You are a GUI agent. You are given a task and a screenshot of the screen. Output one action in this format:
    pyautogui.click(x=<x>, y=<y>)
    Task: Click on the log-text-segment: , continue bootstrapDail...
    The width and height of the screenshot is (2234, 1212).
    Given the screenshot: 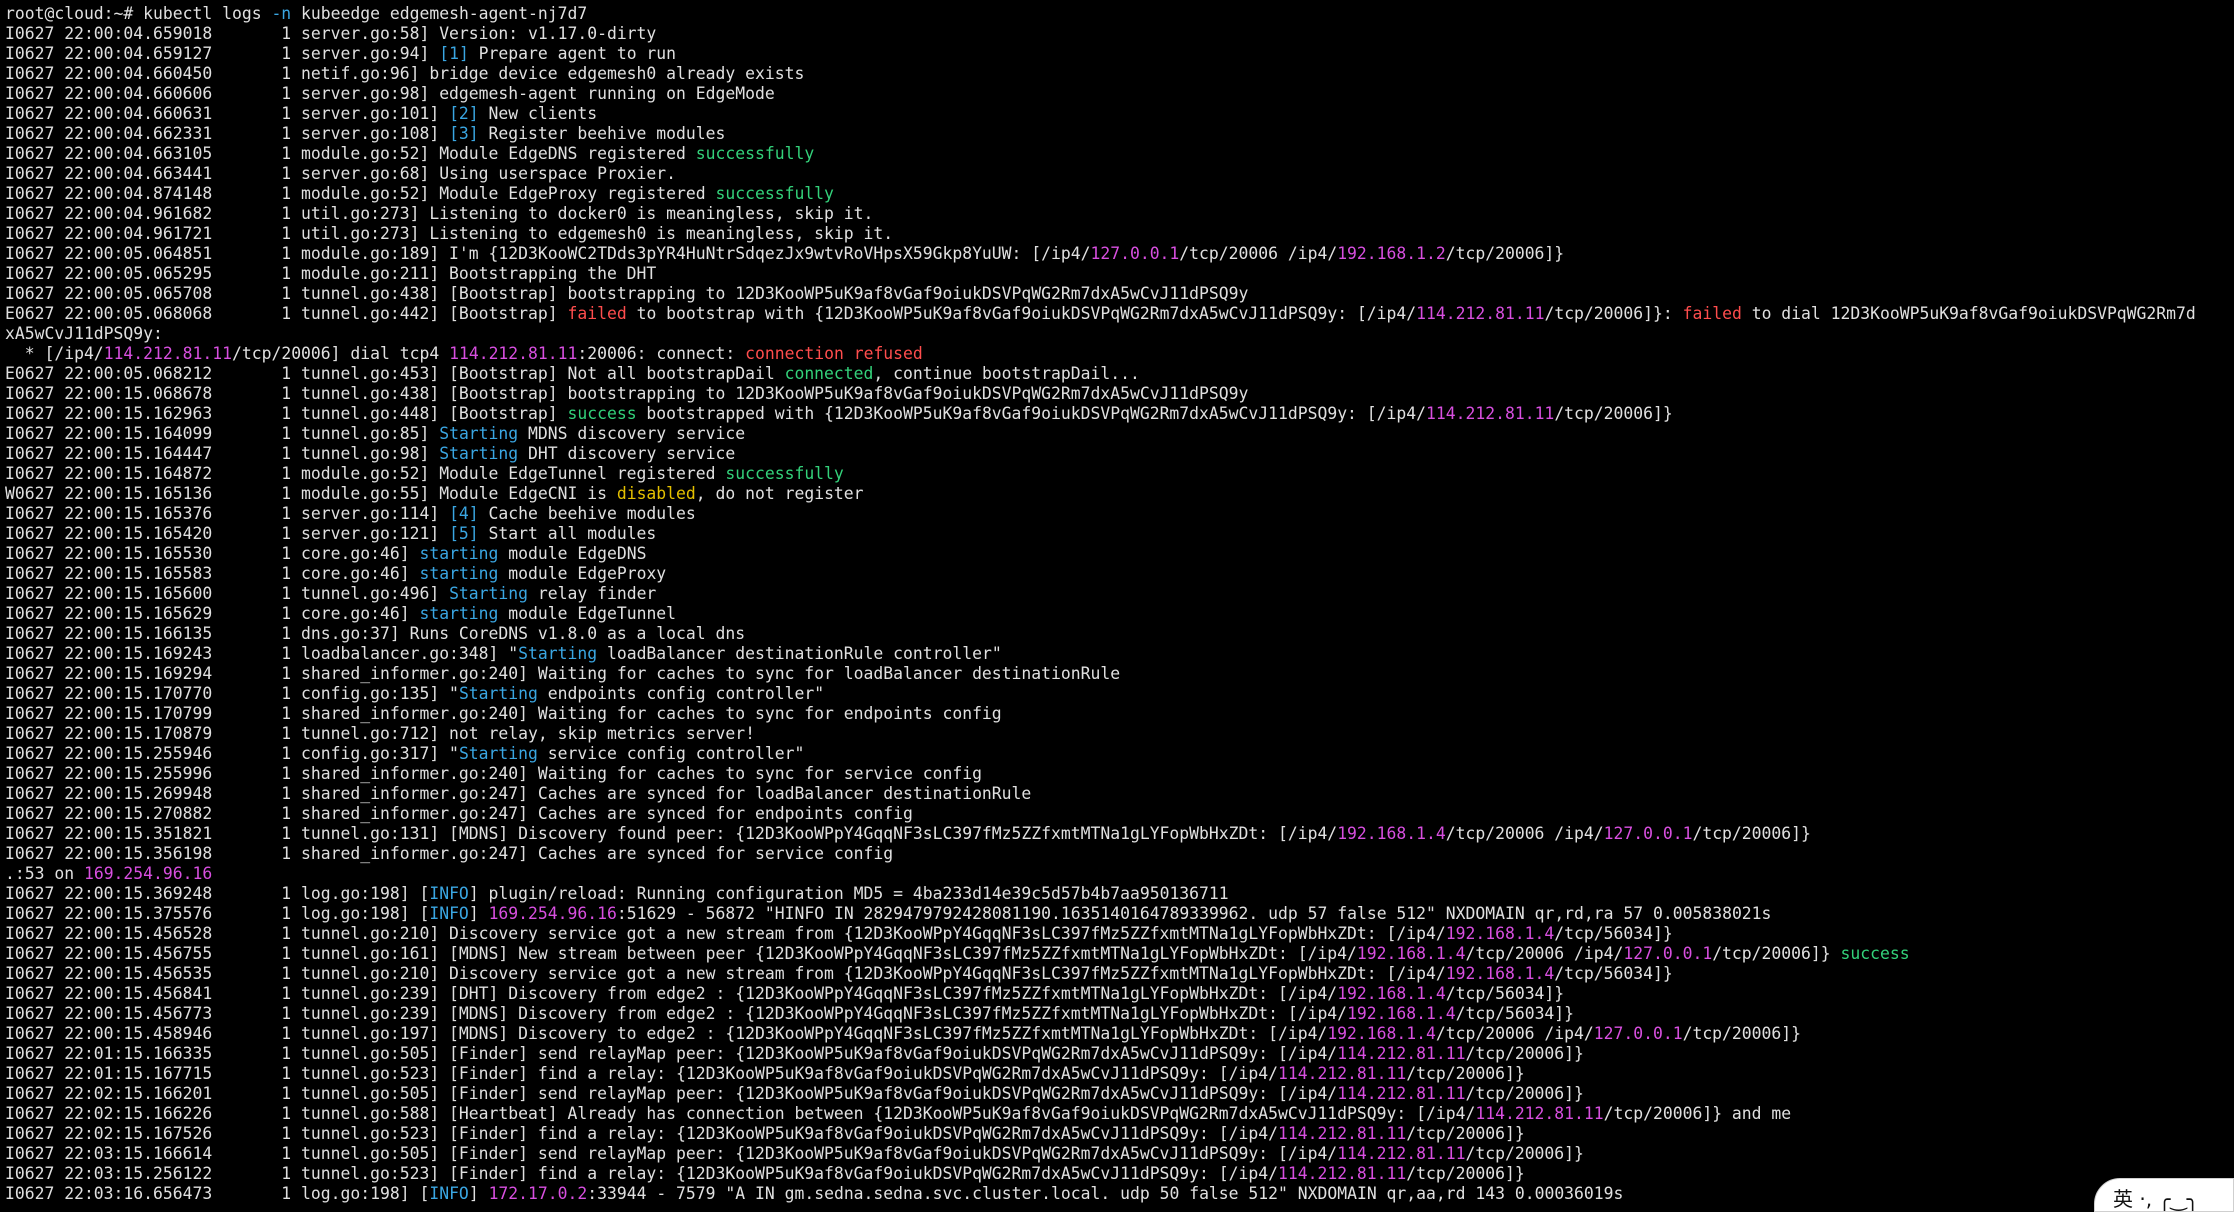 What is the action you would take?
    pyautogui.click(x=1006, y=373)
    